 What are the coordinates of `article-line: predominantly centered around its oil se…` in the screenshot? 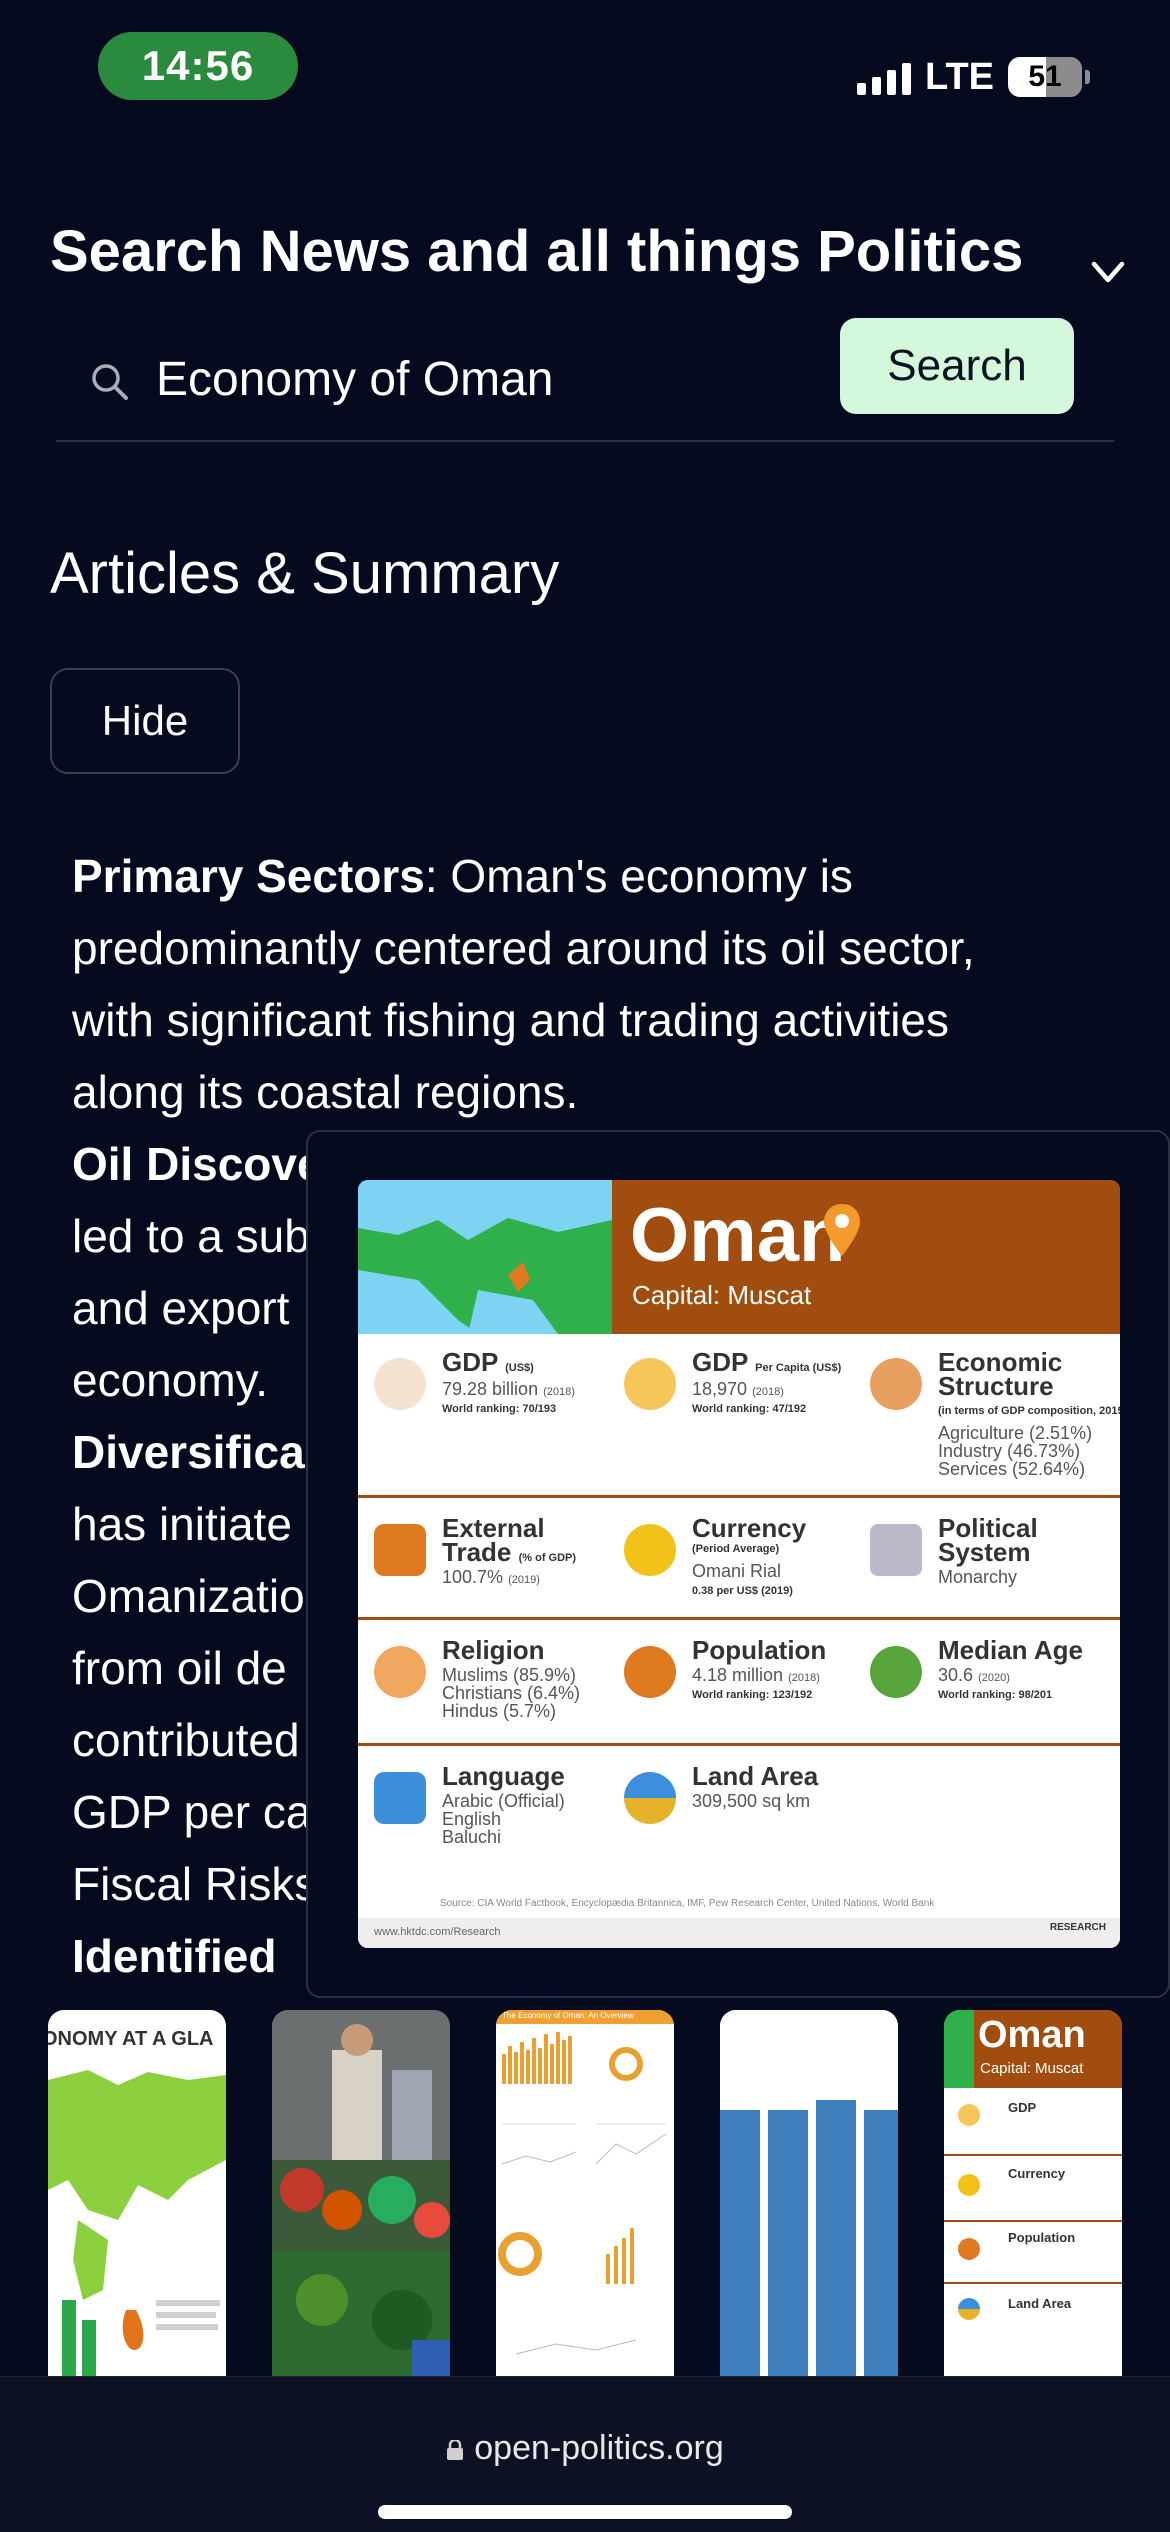 It's located at (523, 948).